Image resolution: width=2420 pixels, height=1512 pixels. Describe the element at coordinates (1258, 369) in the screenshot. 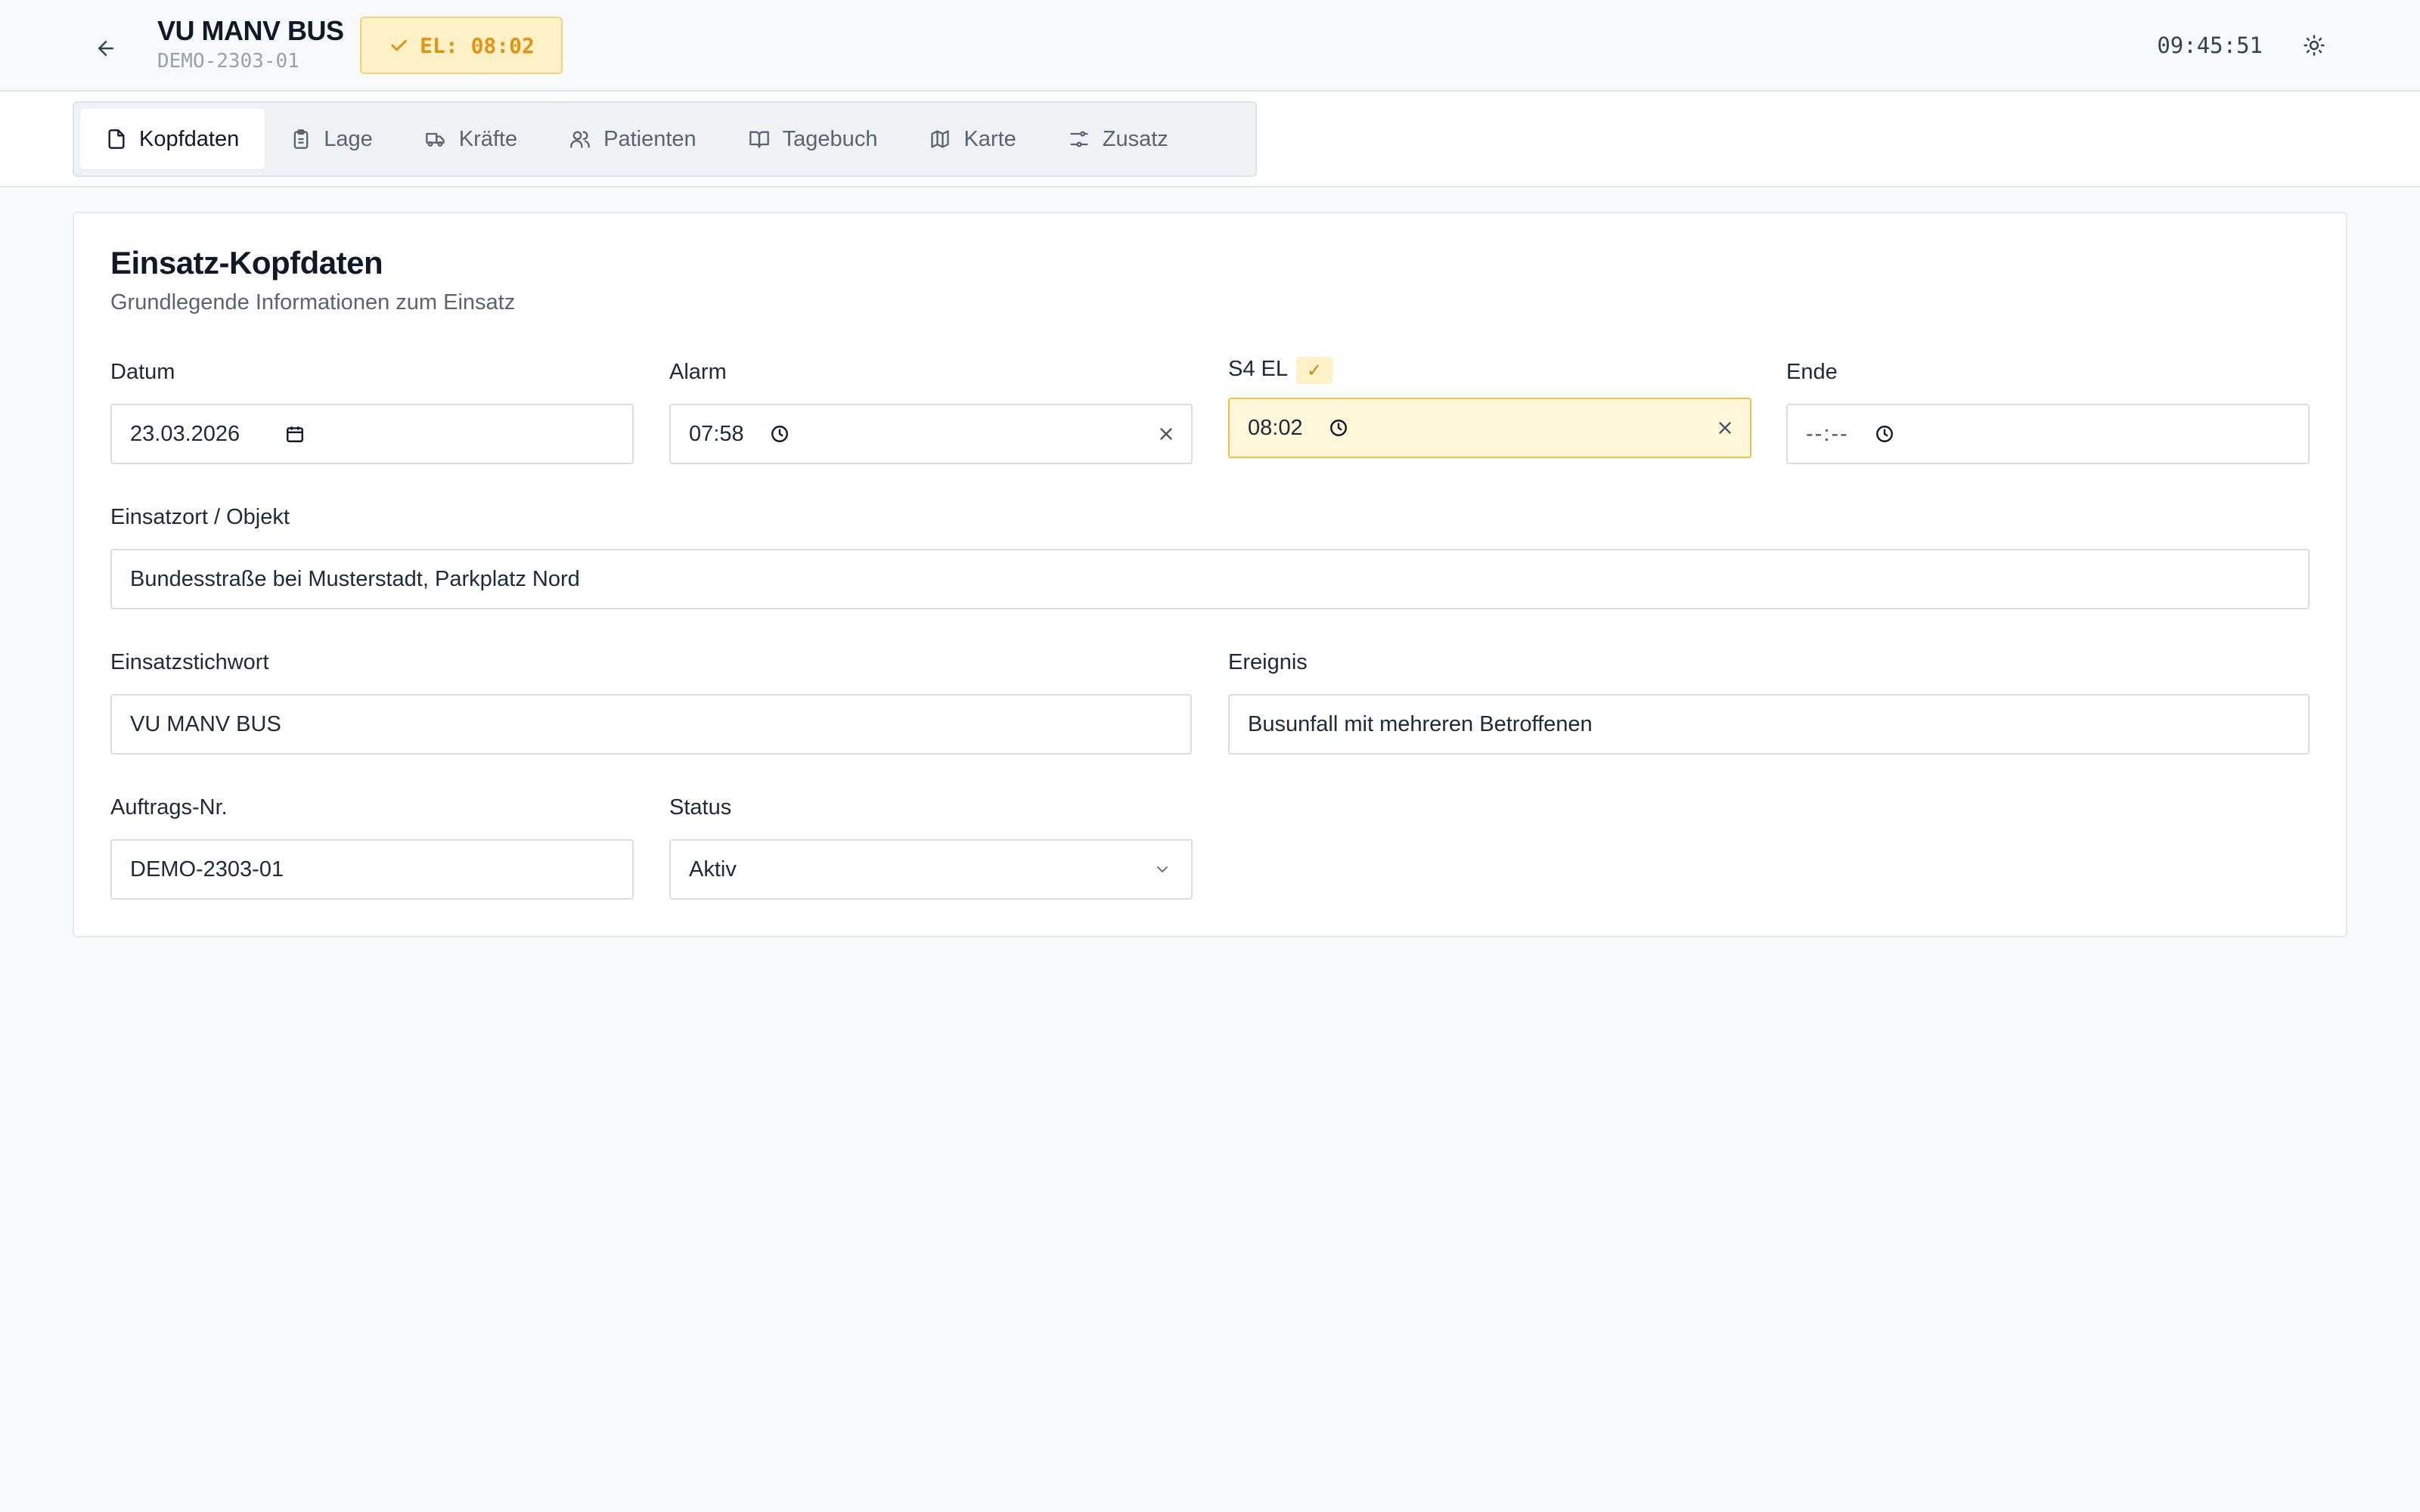

I see `s4el-label: S4 EL` at that location.